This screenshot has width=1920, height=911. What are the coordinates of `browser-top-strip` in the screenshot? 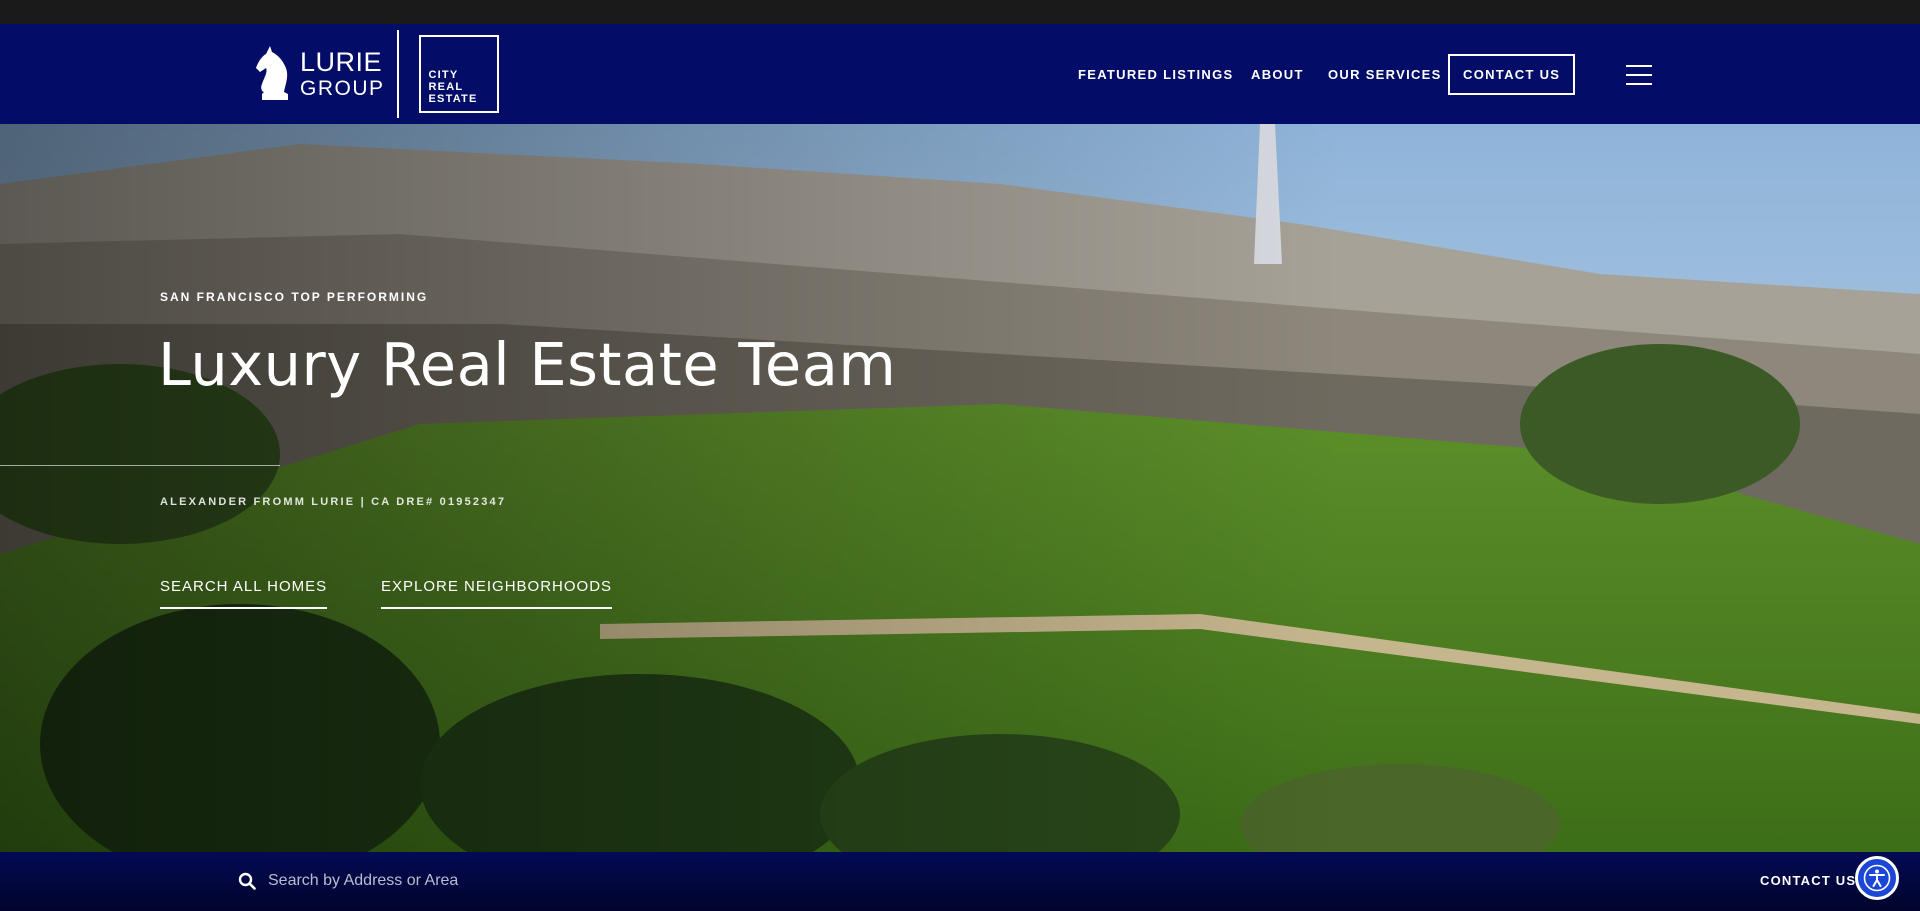 It's located at (960, 12).